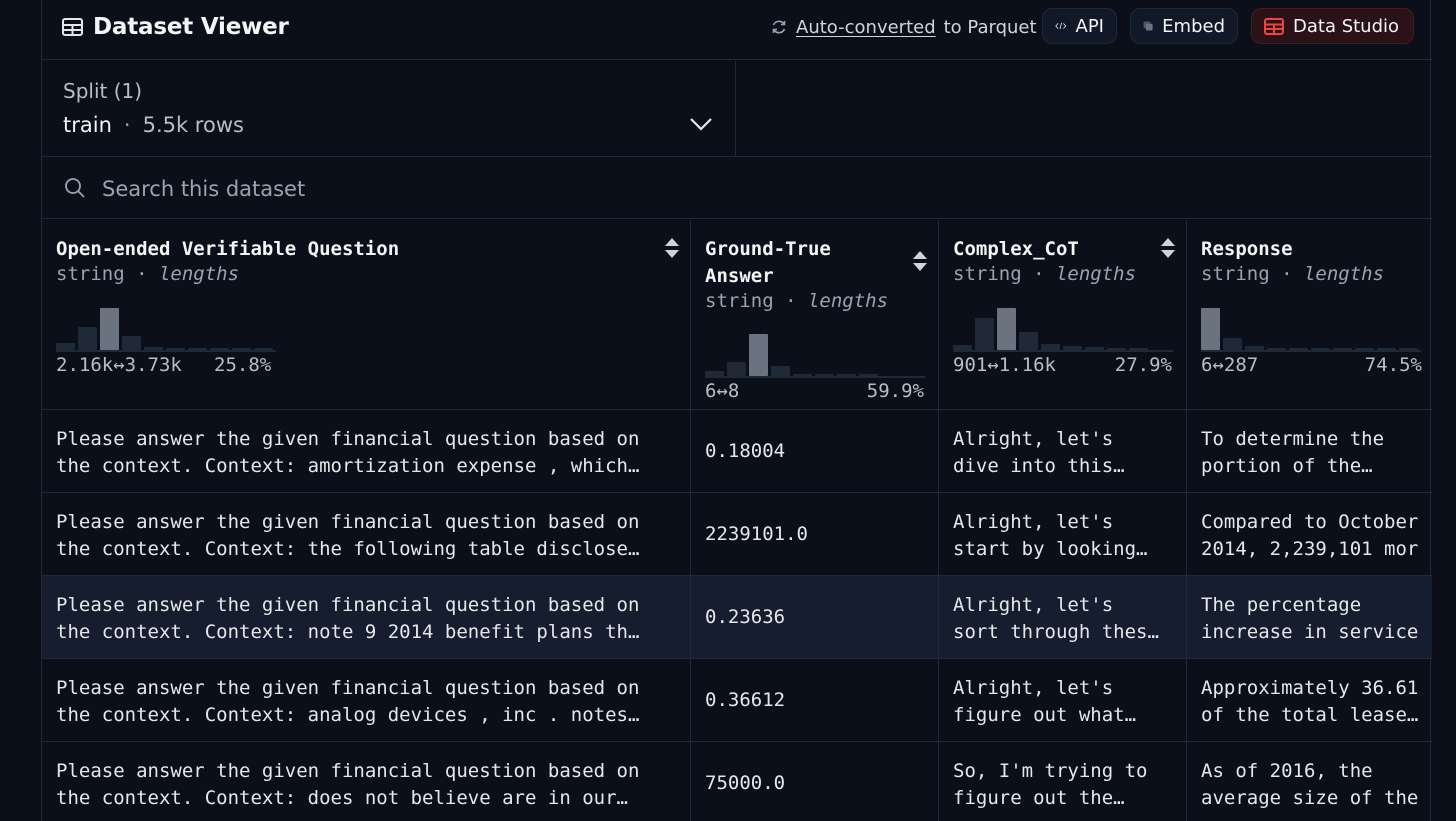  Describe the element at coordinates (768, 263) in the screenshot. I see `column-name: Ground-True Answer` at that location.